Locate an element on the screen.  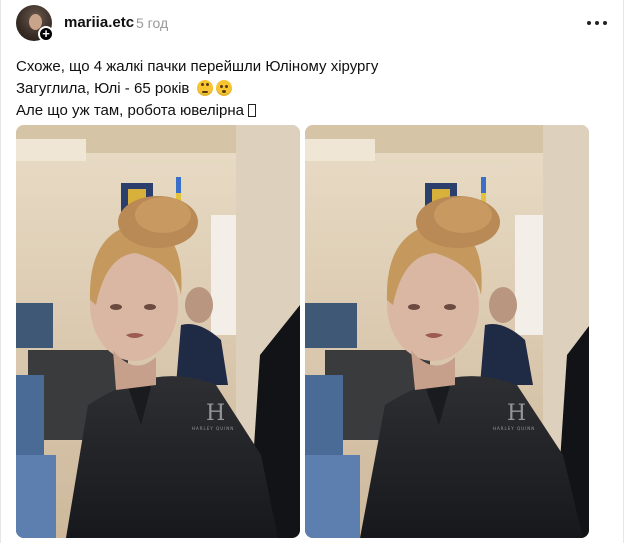
username: mariia.etc is located at coordinates (99, 22).